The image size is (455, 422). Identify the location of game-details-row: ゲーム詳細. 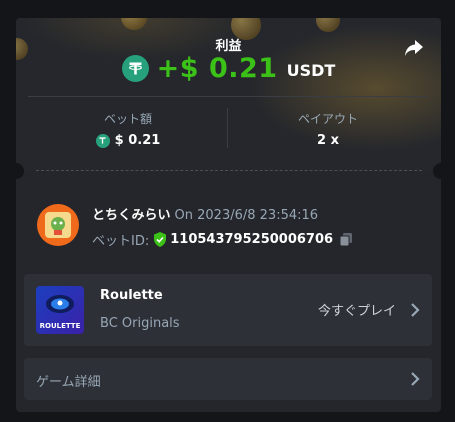
(228, 379).